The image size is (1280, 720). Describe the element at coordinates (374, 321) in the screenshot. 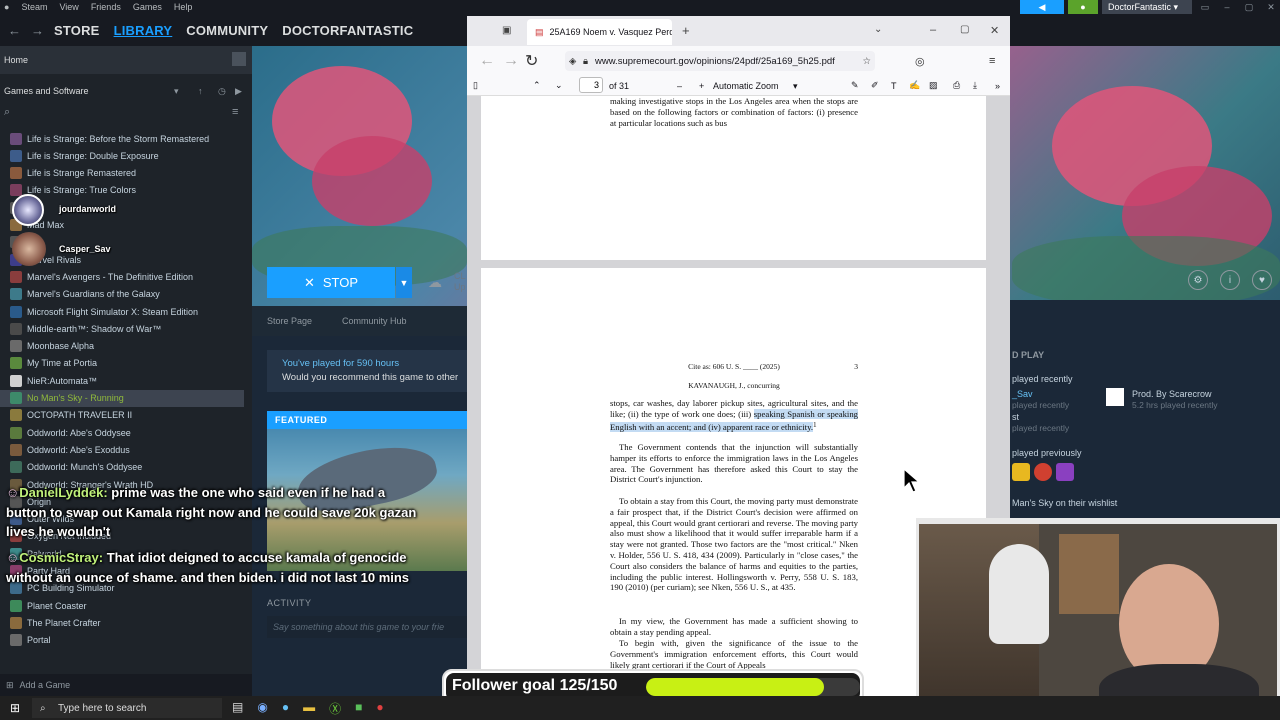

I see `tab-community-hub: Community Hub` at that location.